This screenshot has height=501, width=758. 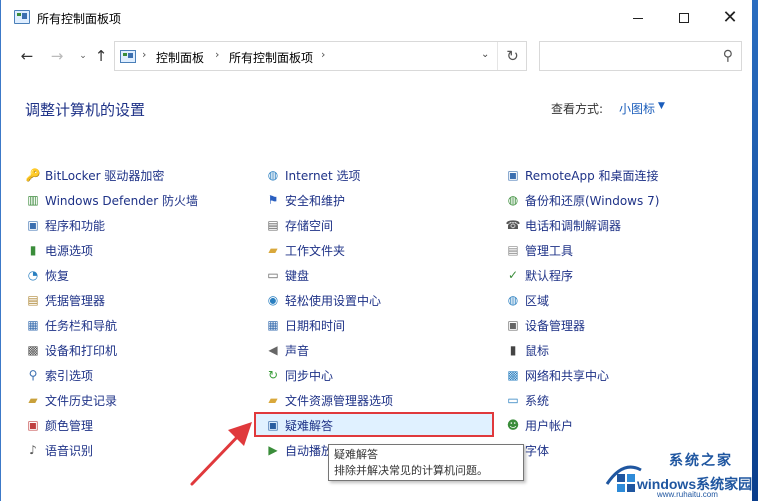 What do you see at coordinates (65, 300) in the screenshot?
I see `control-panel-item: ▤ 凭据管理器` at bounding box center [65, 300].